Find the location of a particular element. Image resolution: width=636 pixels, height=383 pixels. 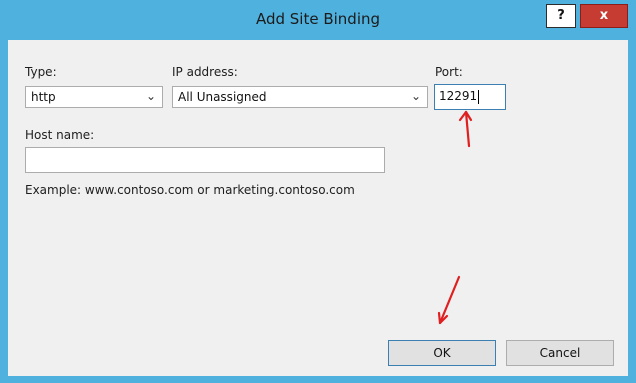

ip-address-dropdown: All Unassigned ⌄ is located at coordinates (300, 97).